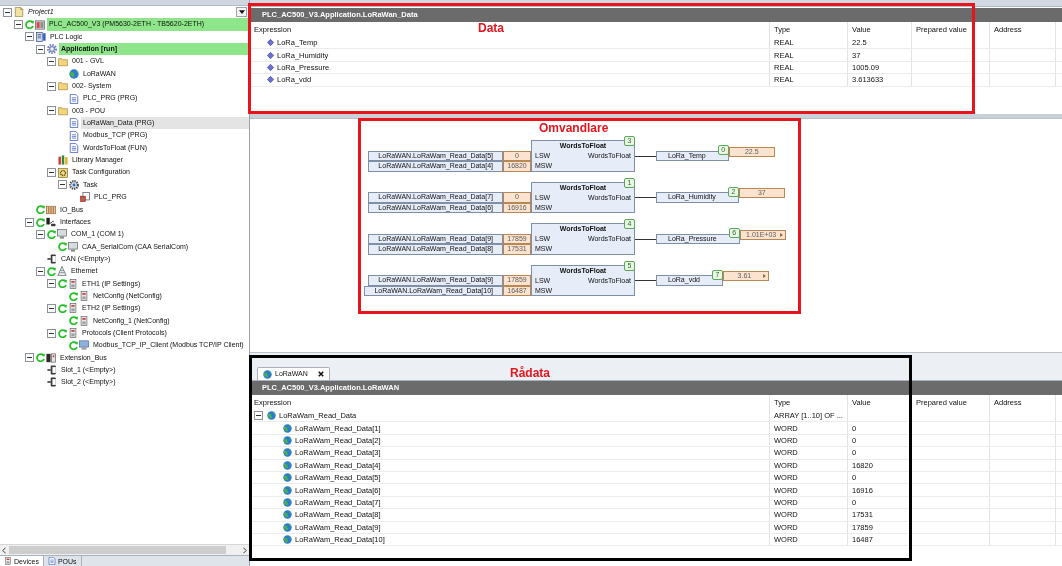 This screenshot has height=566, width=1062. I want to click on network-icon, so click(62, 271).